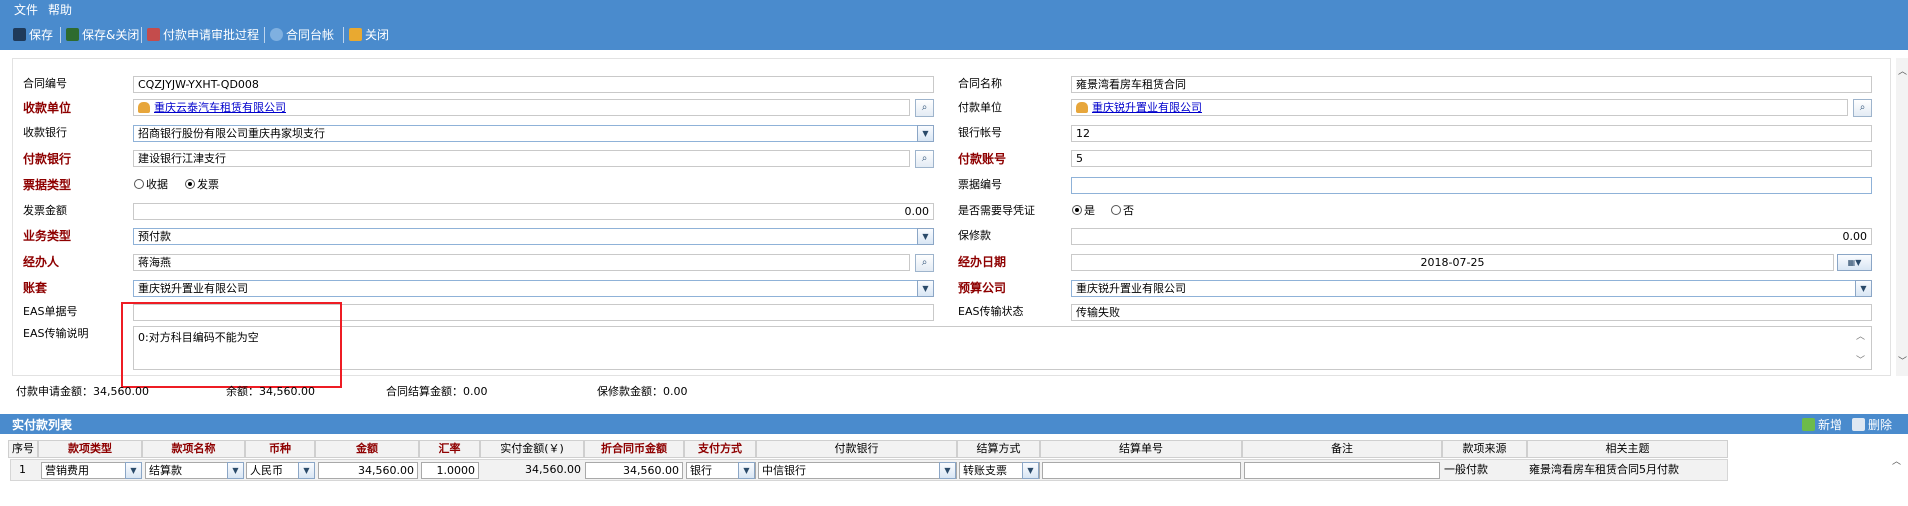 The image size is (1908, 506). What do you see at coordinates (521, 262) in the screenshot?
I see `handler-field: 蒋海燕` at bounding box center [521, 262].